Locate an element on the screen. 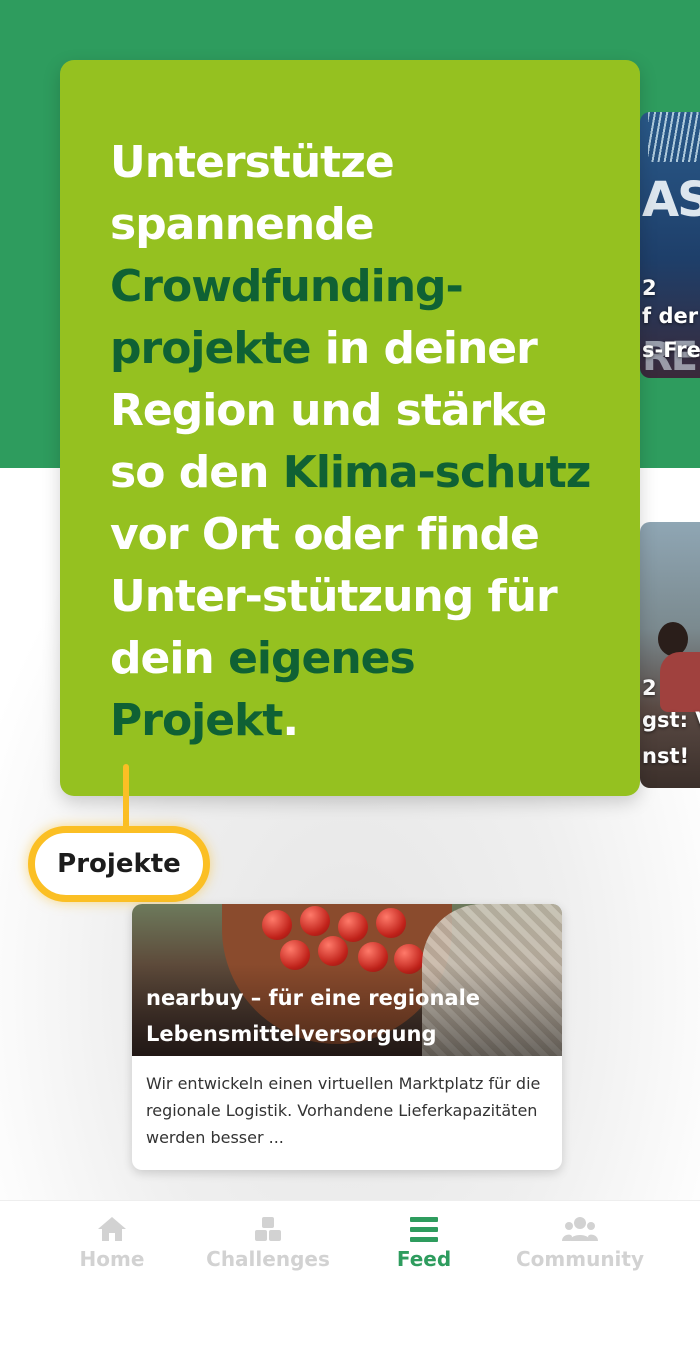 The height and width of the screenshot is (1360, 700). tooltip-highlight: Klima-schutz is located at coordinates (437, 472).